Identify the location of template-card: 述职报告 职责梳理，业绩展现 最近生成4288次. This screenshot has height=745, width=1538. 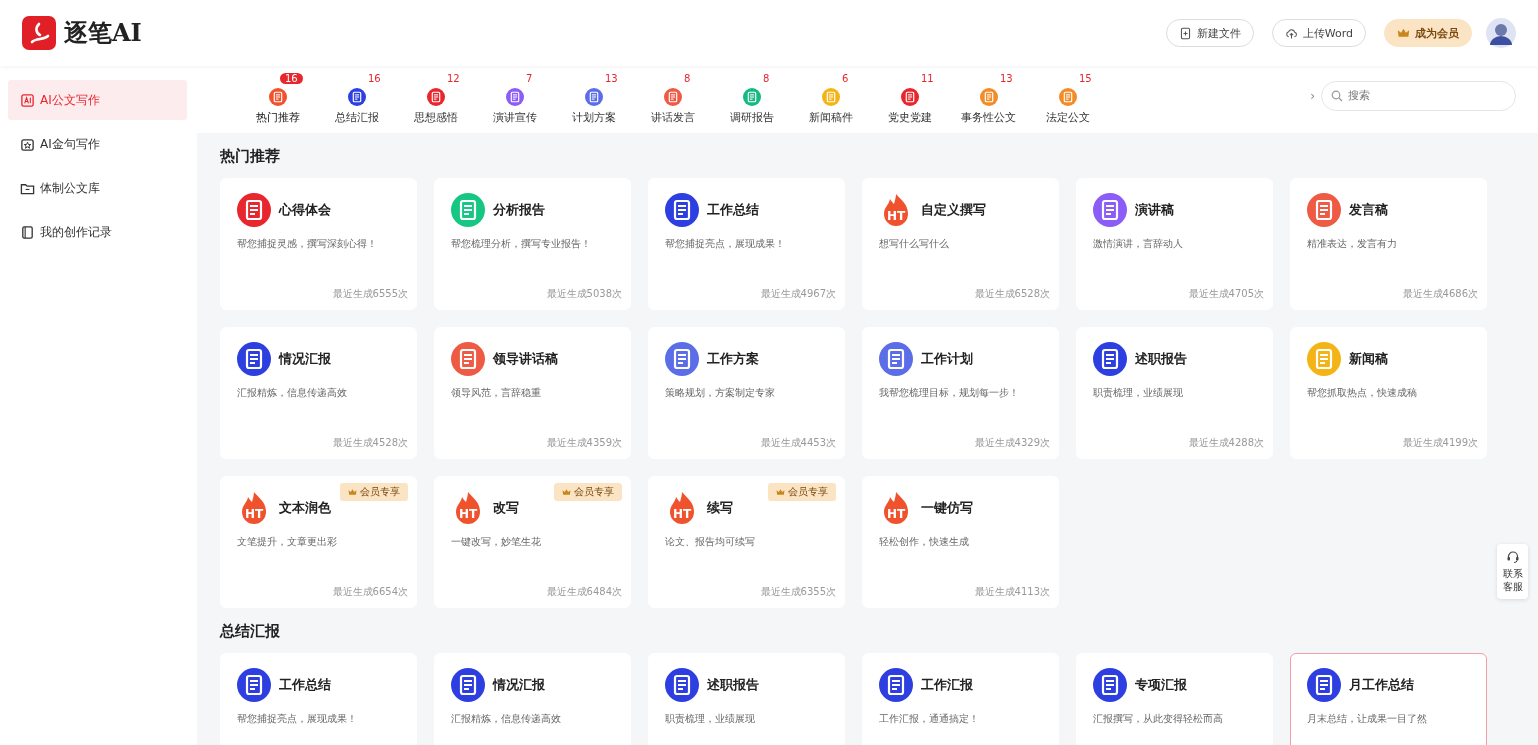
(1174, 393).